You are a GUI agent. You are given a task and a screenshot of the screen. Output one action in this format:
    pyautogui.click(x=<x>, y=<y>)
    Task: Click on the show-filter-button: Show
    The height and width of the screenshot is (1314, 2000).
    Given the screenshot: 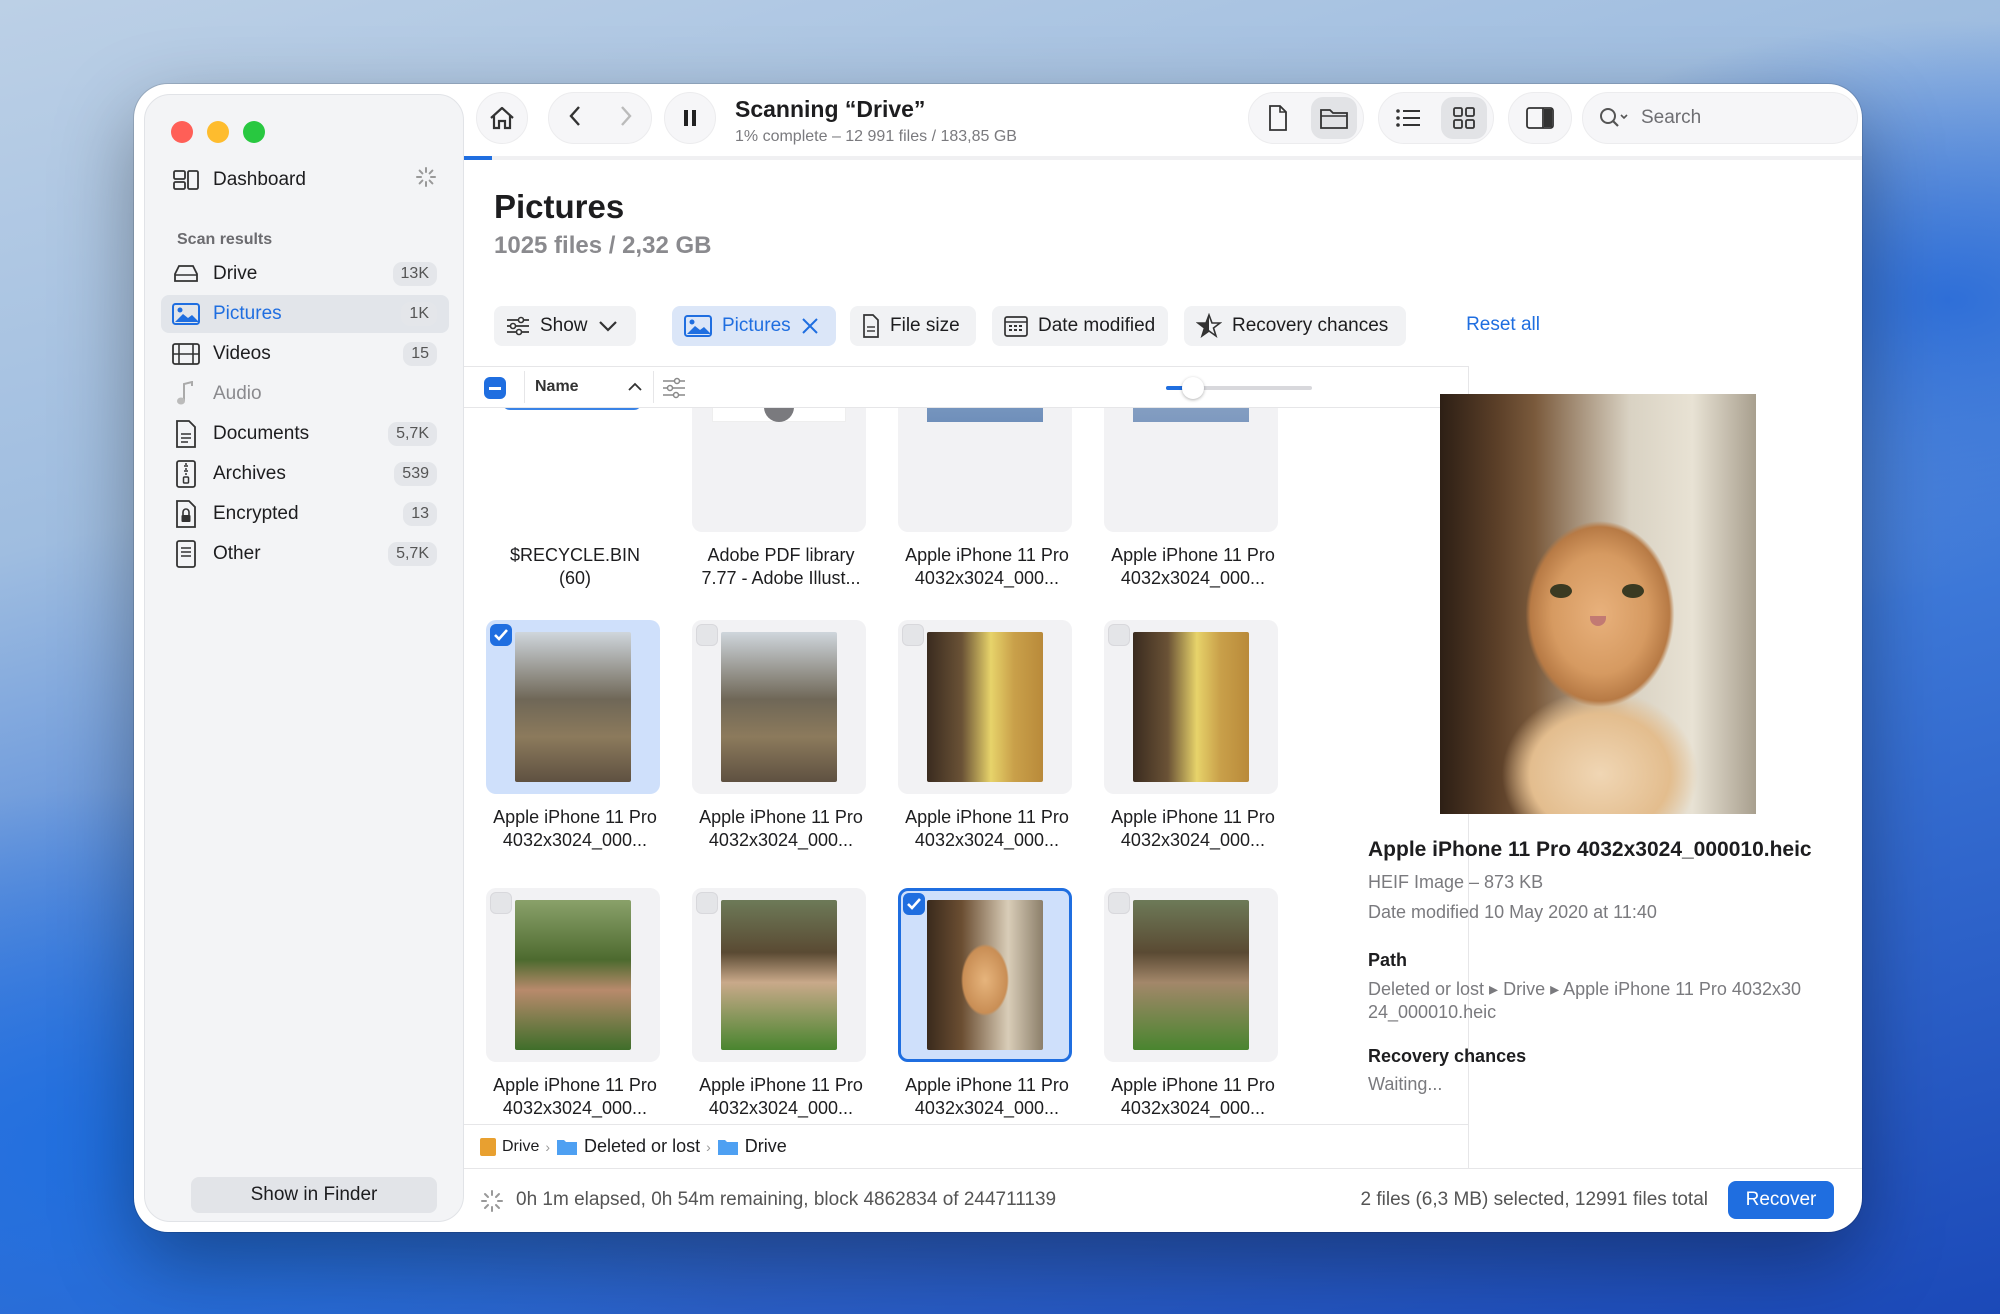 What is the action you would take?
    pyautogui.click(x=565, y=326)
    